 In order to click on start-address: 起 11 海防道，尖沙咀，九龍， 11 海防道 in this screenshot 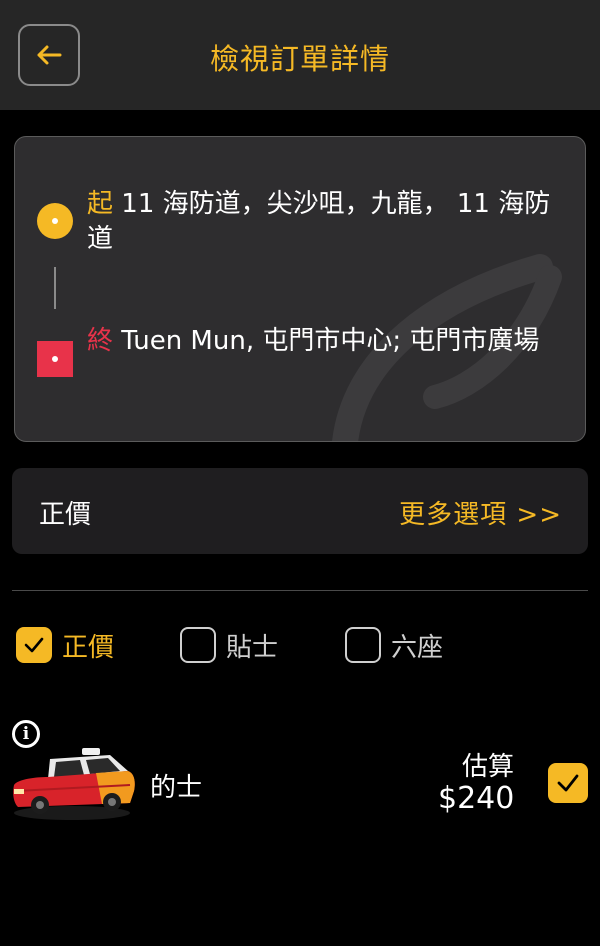, I will do `click(322, 222)`.